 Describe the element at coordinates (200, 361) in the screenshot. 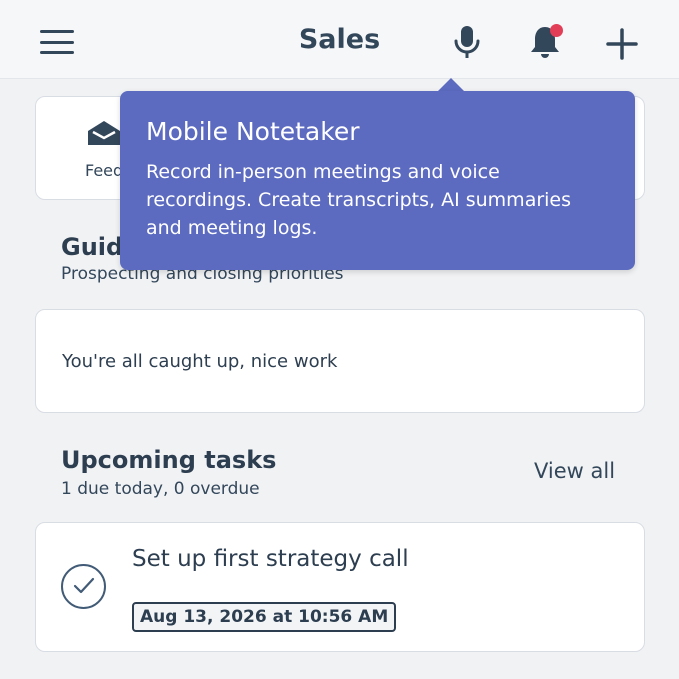

I see `empty-state-message: You're all caught up, nice work` at that location.